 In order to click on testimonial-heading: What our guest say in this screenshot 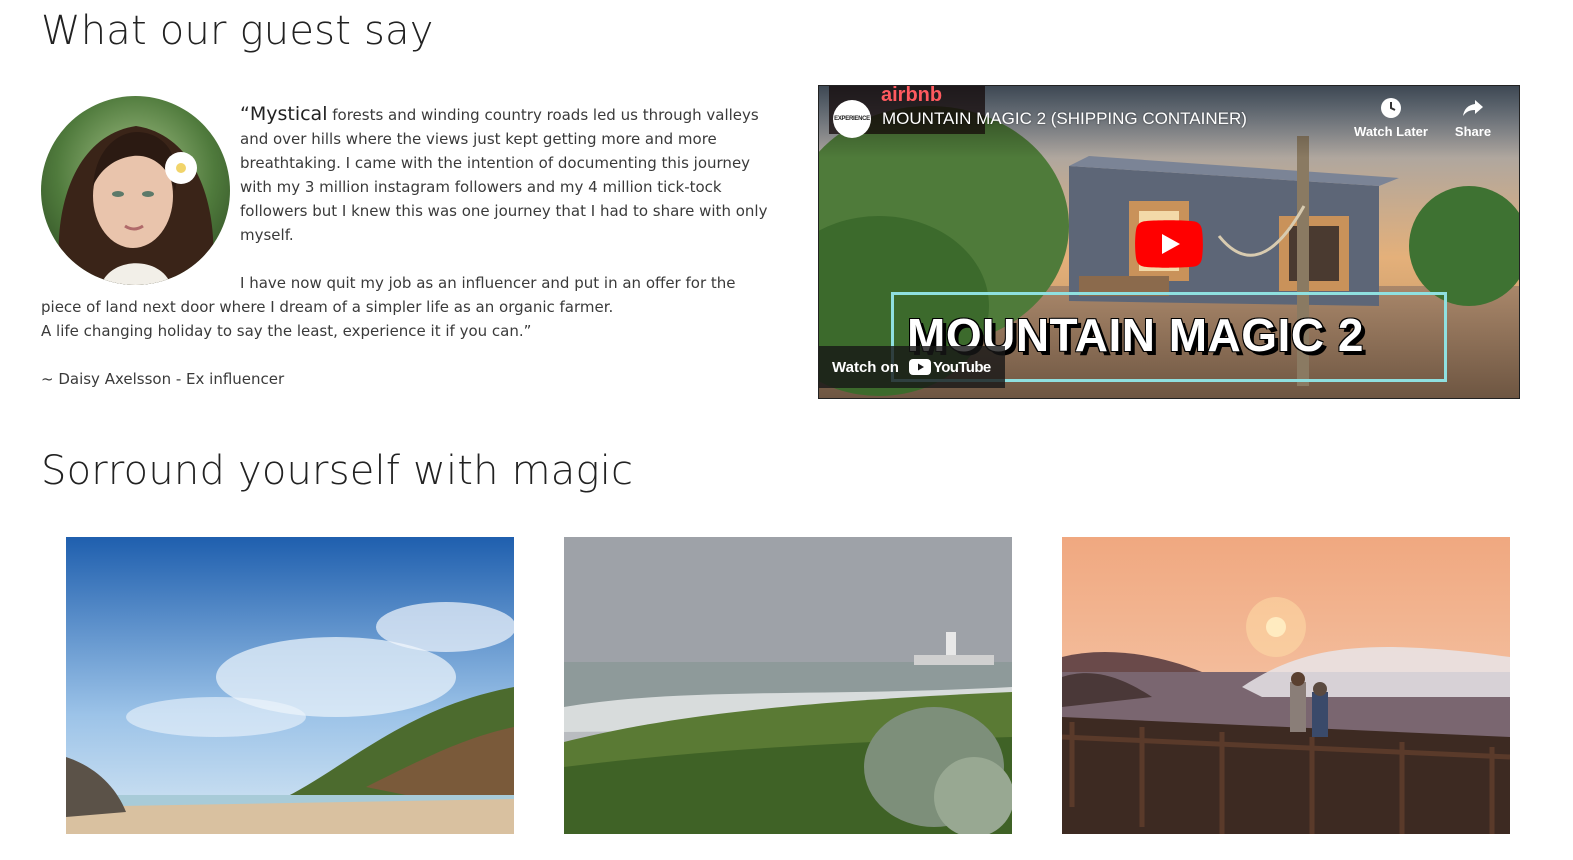, I will do `click(237, 31)`.